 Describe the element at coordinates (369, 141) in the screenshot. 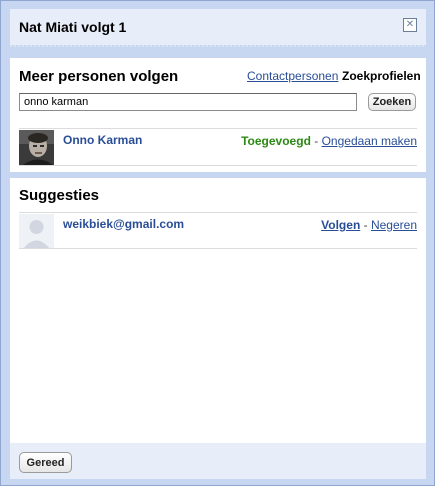

I see `undo-link: Ongedaan maken` at that location.